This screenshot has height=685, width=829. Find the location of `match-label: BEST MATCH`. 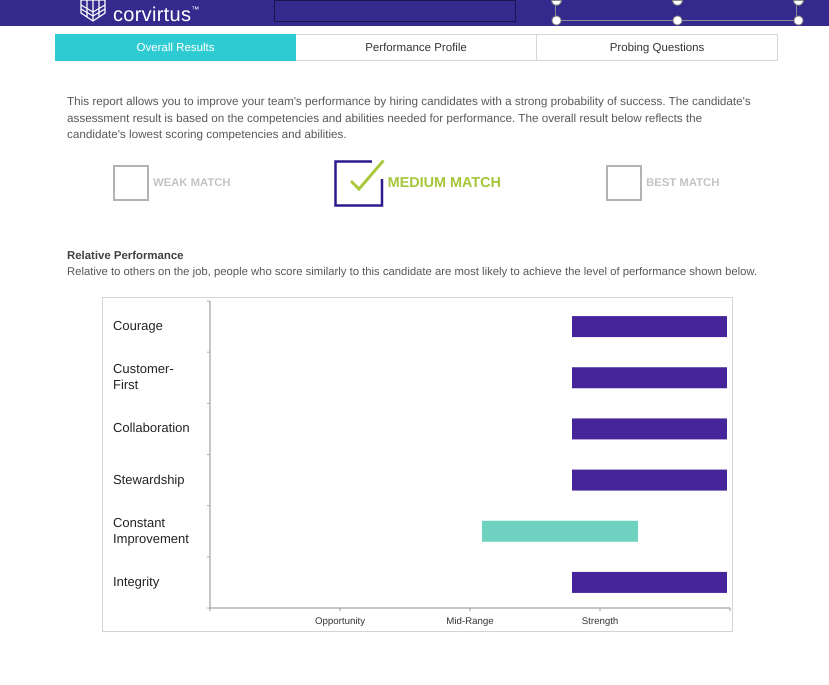

match-label: BEST MATCH is located at coordinates (683, 182).